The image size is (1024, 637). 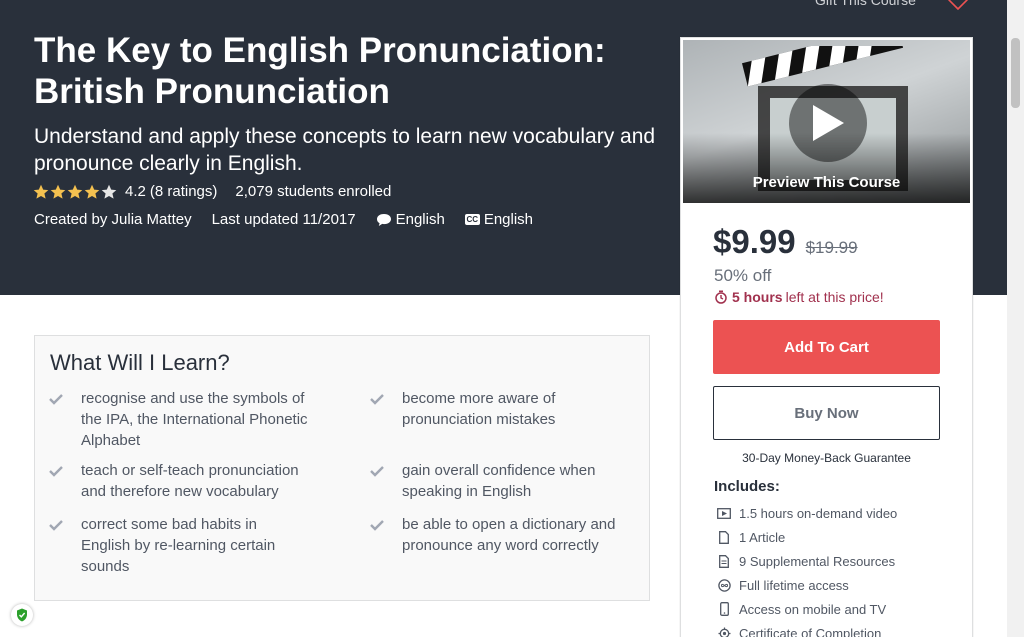 What do you see at coordinates (184, 191) in the screenshot?
I see `rating-count: (8 ratings)` at bounding box center [184, 191].